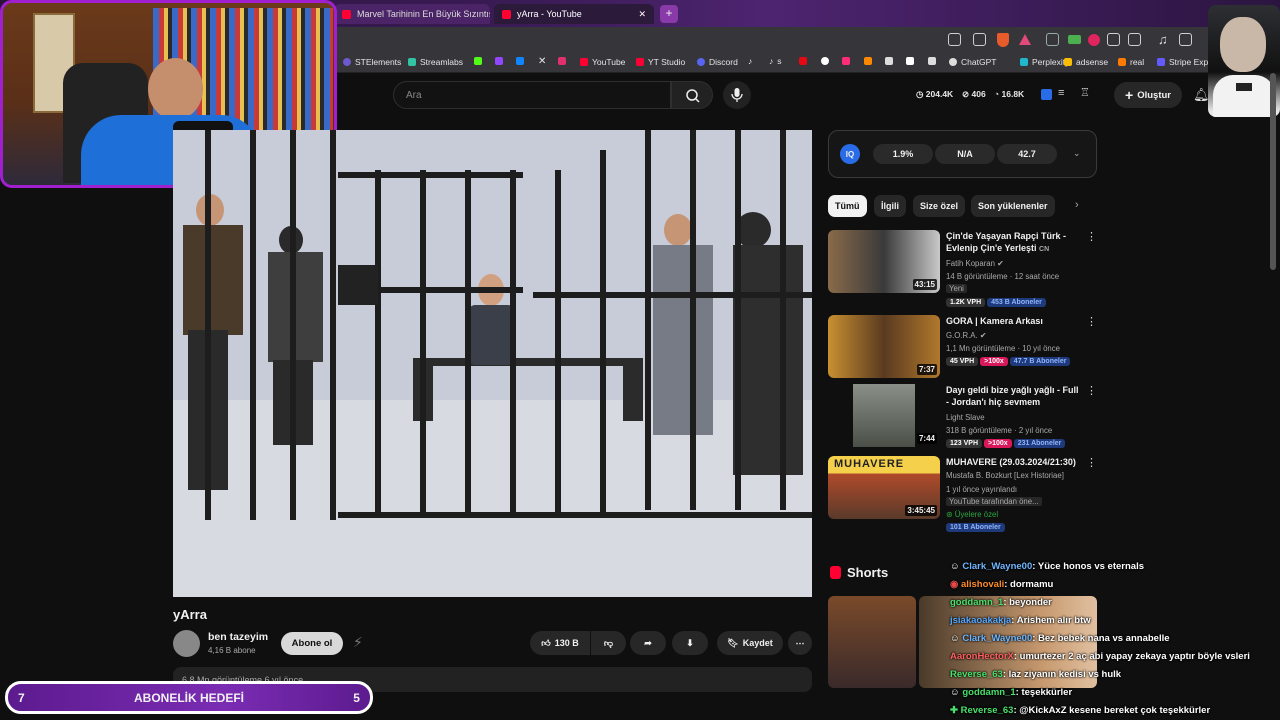 This screenshot has height=720, width=1280. I want to click on tab-yarra: yArra - YouTube ✕, so click(574, 14).